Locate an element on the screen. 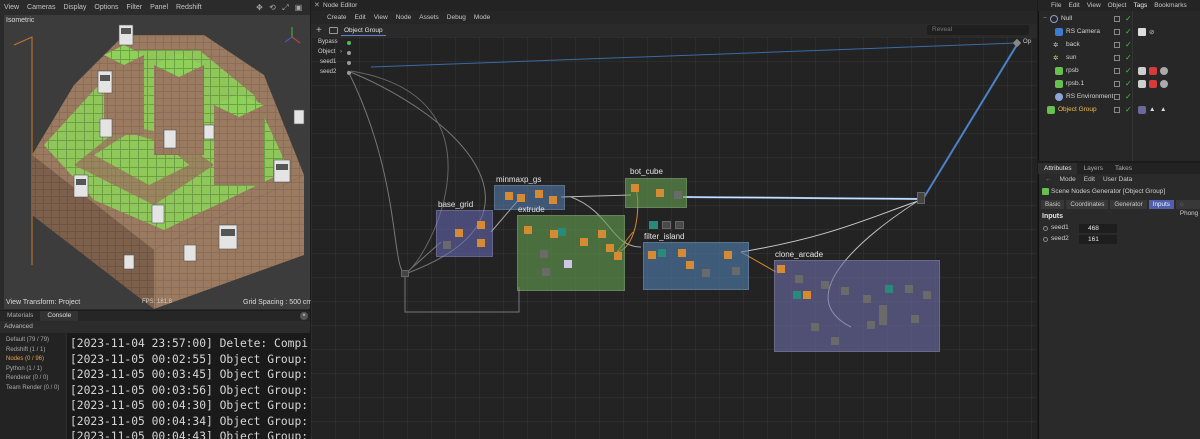  object-name: RS Environment is located at coordinates (1089, 96).